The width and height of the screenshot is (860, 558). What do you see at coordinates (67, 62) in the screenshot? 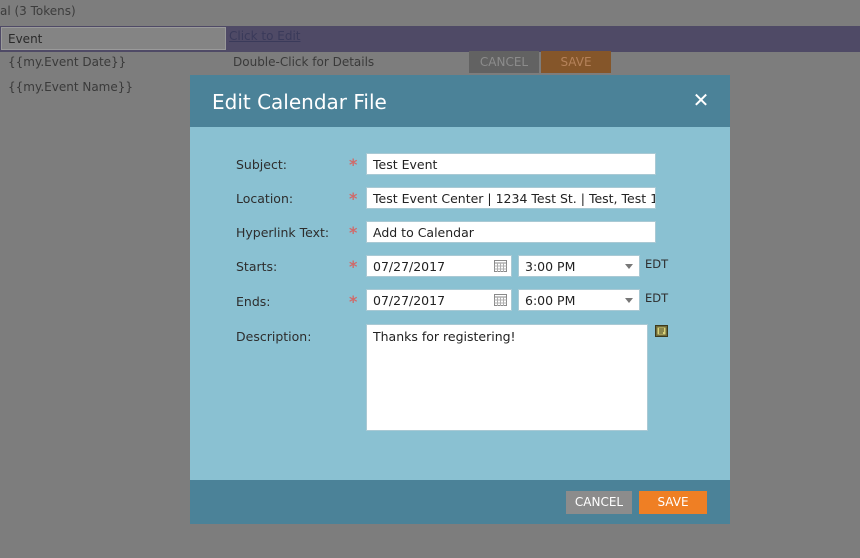
I see `token-row-event-date: {{my.Event Date}}` at bounding box center [67, 62].